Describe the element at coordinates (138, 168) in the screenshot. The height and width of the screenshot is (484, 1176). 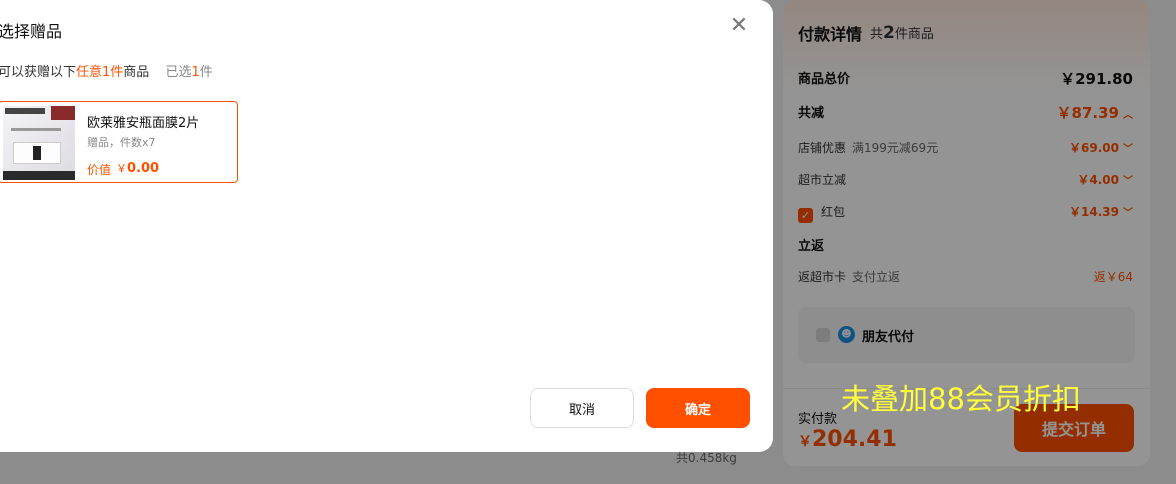
I see `gift-price: ￥0.00` at that location.